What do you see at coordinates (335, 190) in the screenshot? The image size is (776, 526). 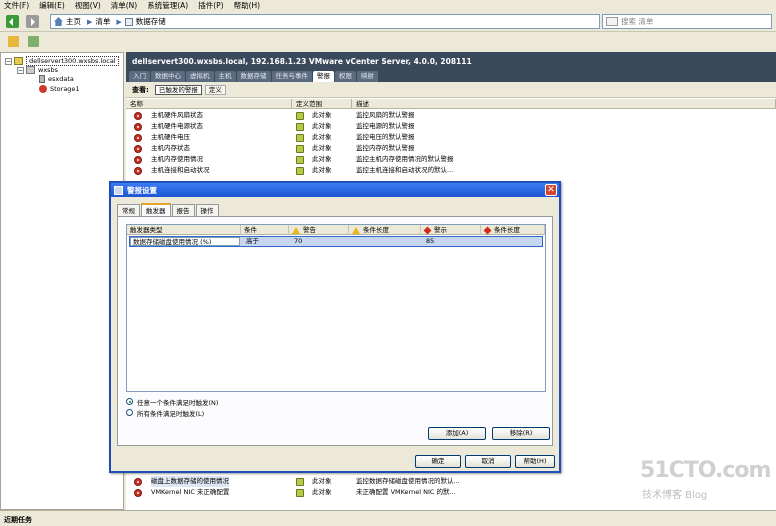 I see `dialog-title-bar: 警报设置` at bounding box center [335, 190].